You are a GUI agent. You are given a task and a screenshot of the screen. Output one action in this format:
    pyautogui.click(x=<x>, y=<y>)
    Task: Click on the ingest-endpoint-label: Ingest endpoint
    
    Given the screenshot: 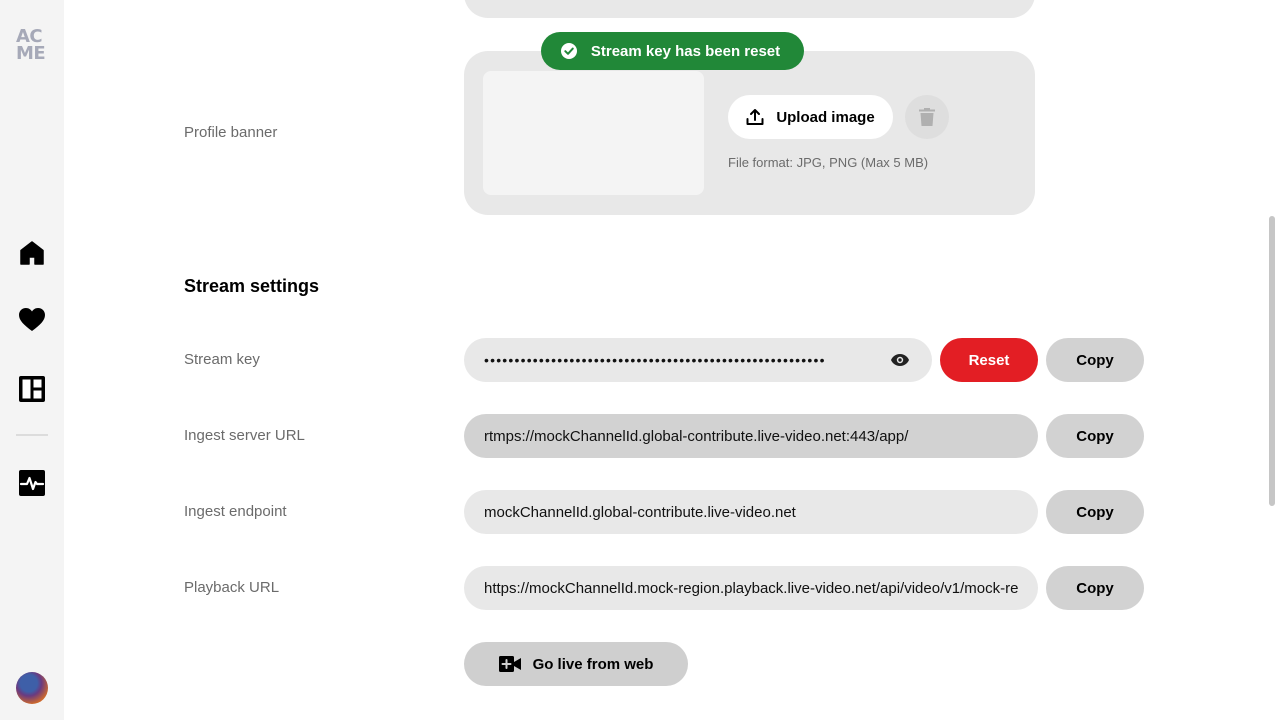 What is the action you would take?
    pyautogui.click(x=235, y=511)
    